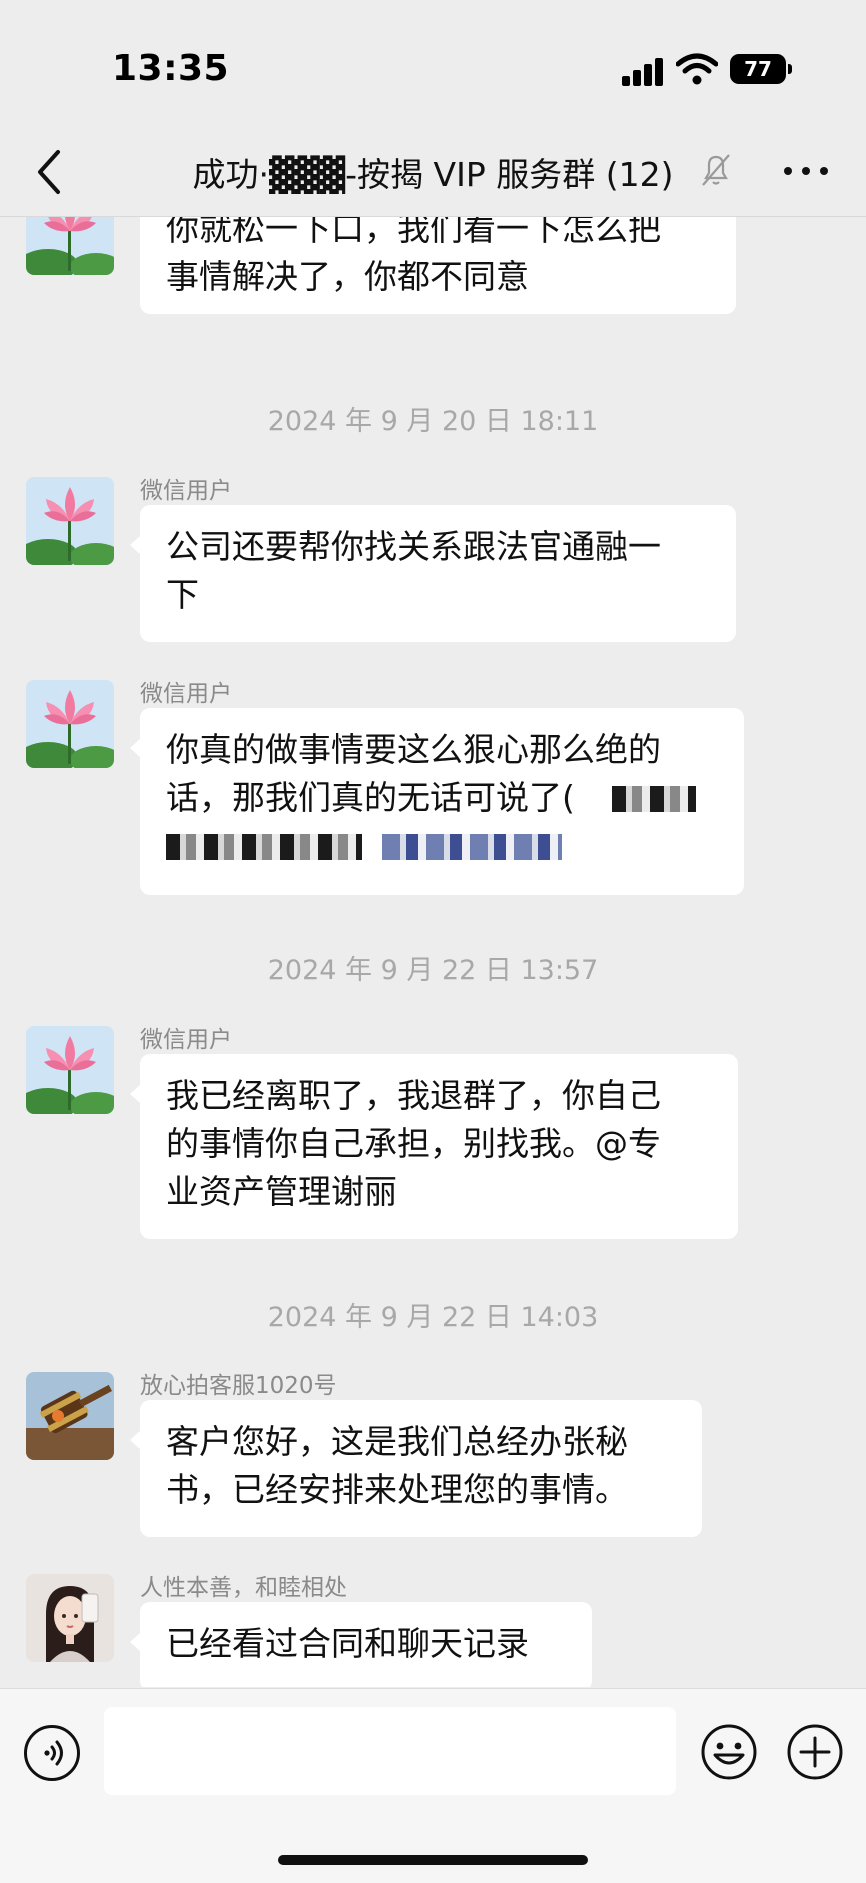  What do you see at coordinates (52, 1753) in the screenshot?
I see `voice-icon` at bounding box center [52, 1753].